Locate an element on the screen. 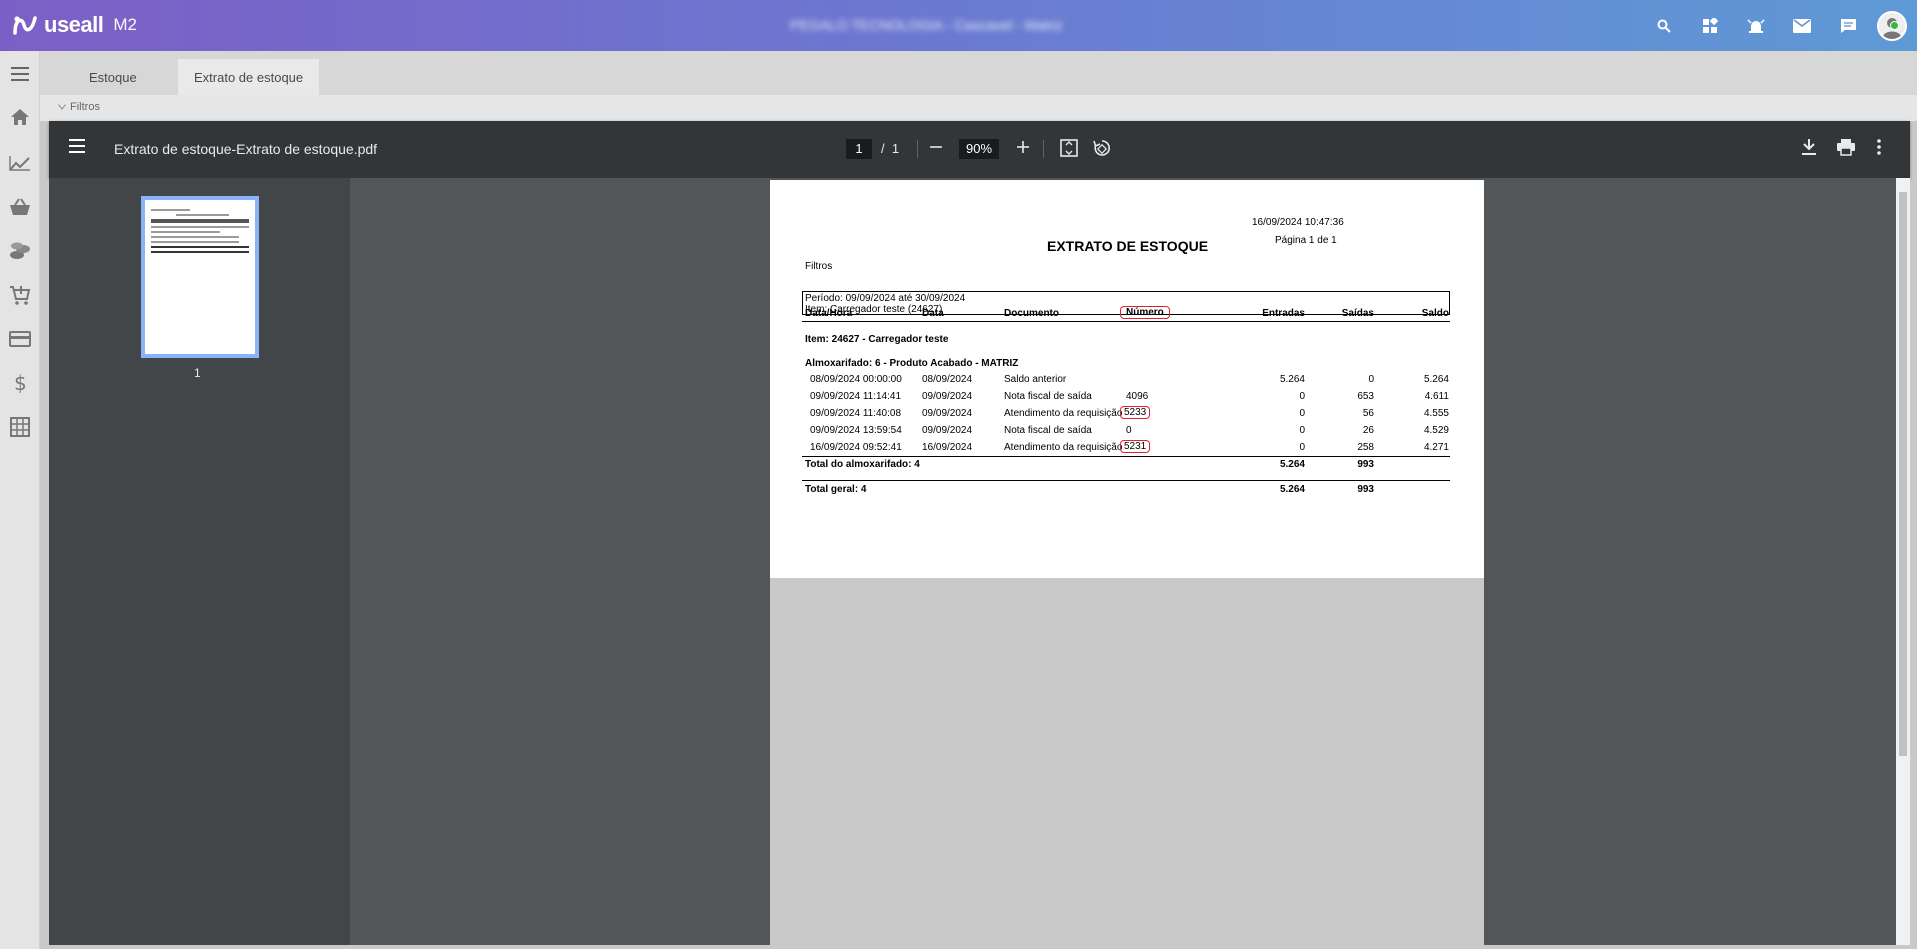  zoom-input: 90% is located at coordinates (979, 149).